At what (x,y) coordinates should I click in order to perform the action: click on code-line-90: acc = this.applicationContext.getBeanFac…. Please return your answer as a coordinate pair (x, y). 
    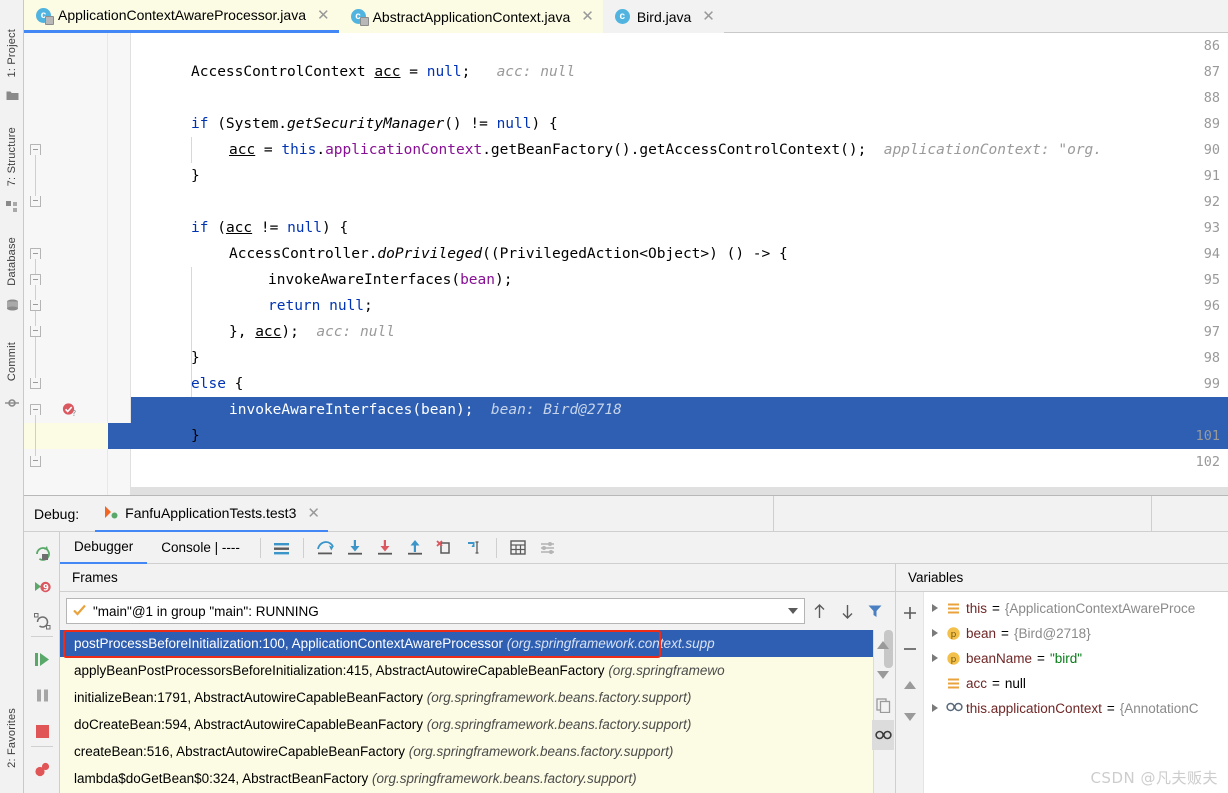
    Looking at the image, I should click on (666, 150).